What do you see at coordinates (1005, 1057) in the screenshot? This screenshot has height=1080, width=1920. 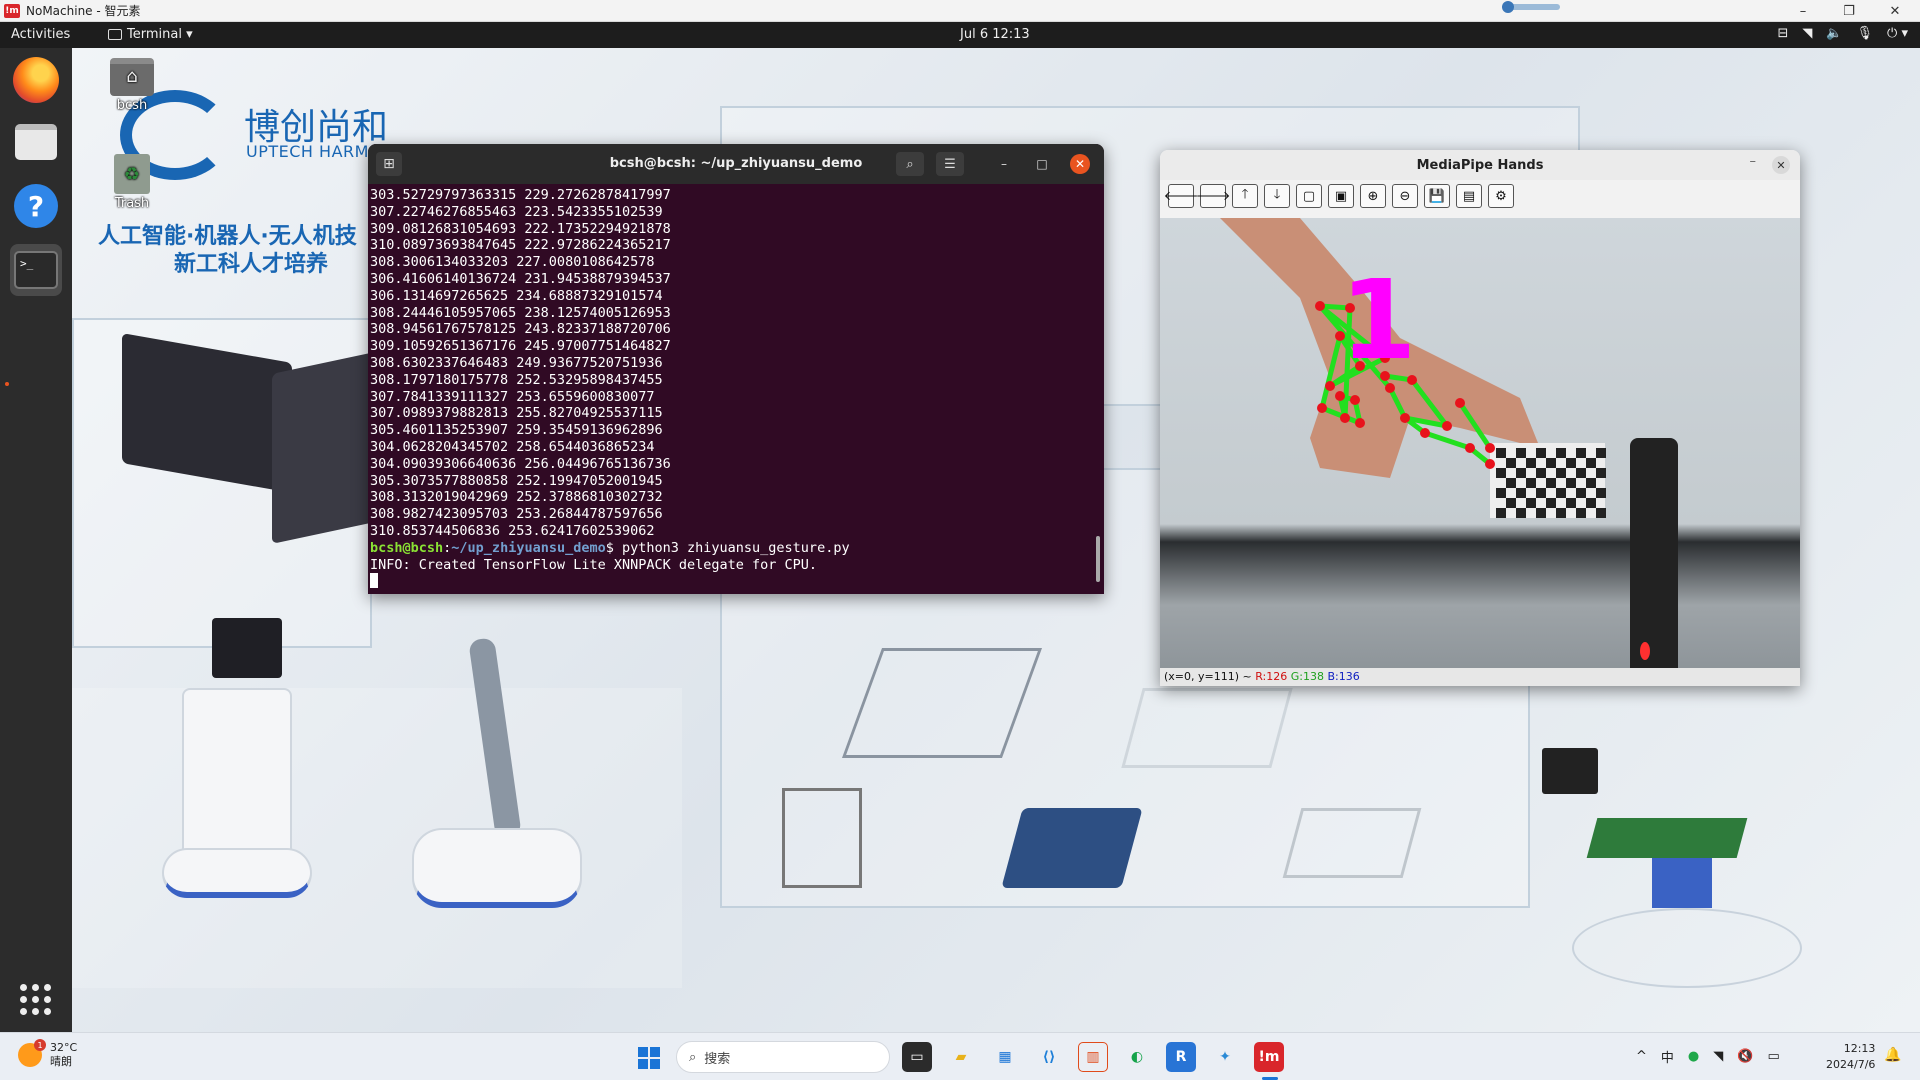 I see `ms-store-icon: ▦` at bounding box center [1005, 1057].